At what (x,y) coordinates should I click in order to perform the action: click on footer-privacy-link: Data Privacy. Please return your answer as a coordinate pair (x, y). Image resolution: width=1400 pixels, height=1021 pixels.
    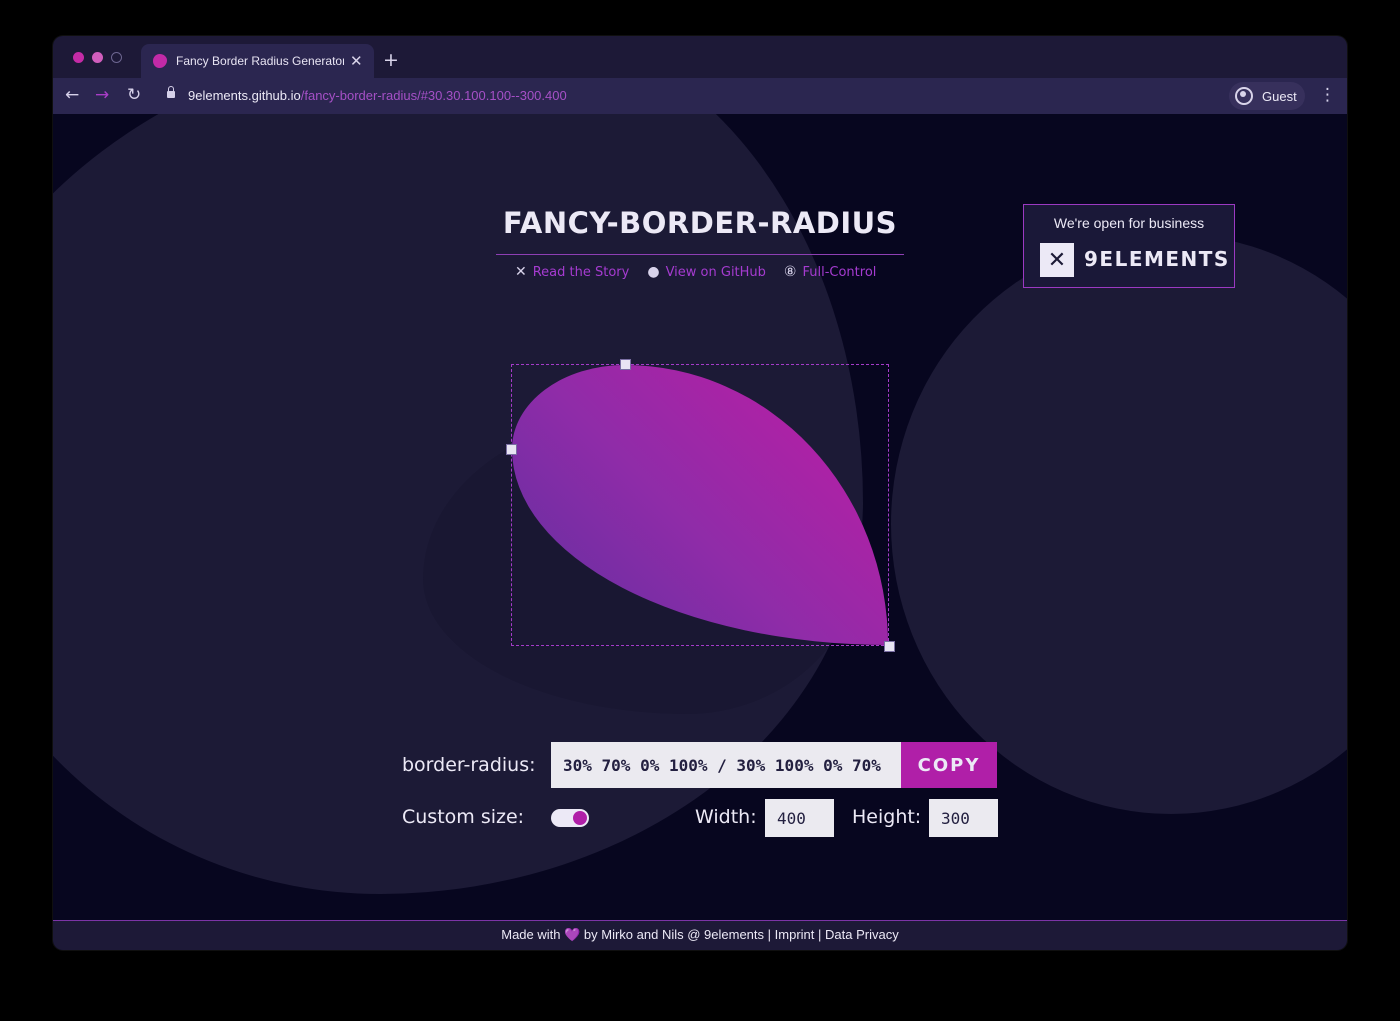
    Looking at the image, I should click on (862, 934).